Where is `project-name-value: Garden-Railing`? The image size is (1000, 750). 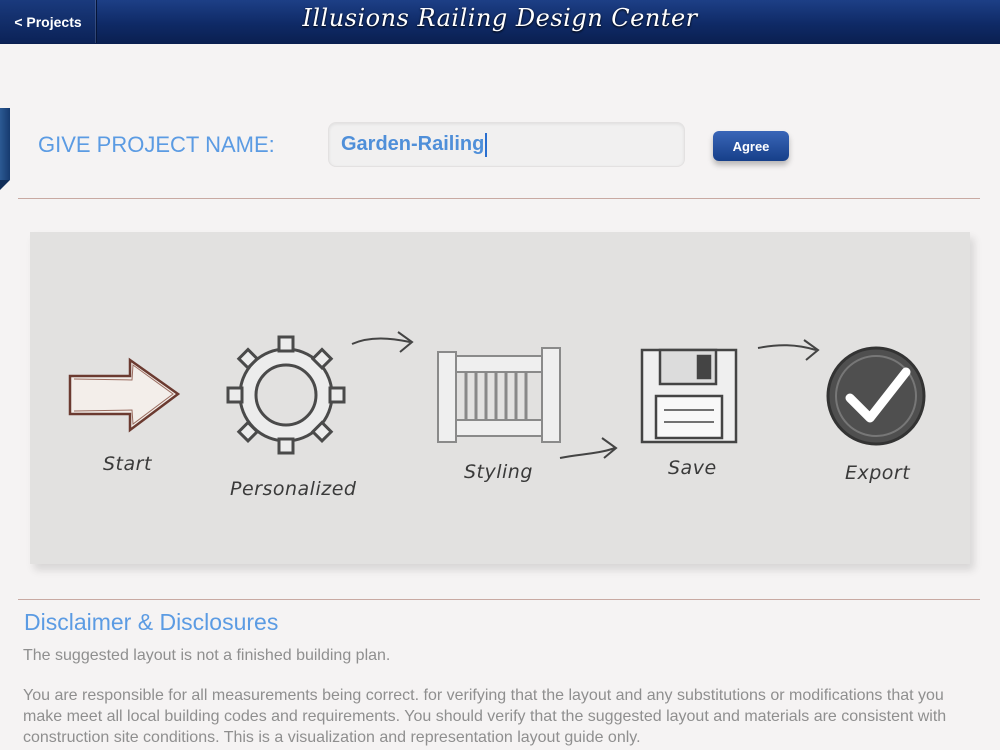
project-name-value: Garden-Railing is located at coordinates (413, 144).